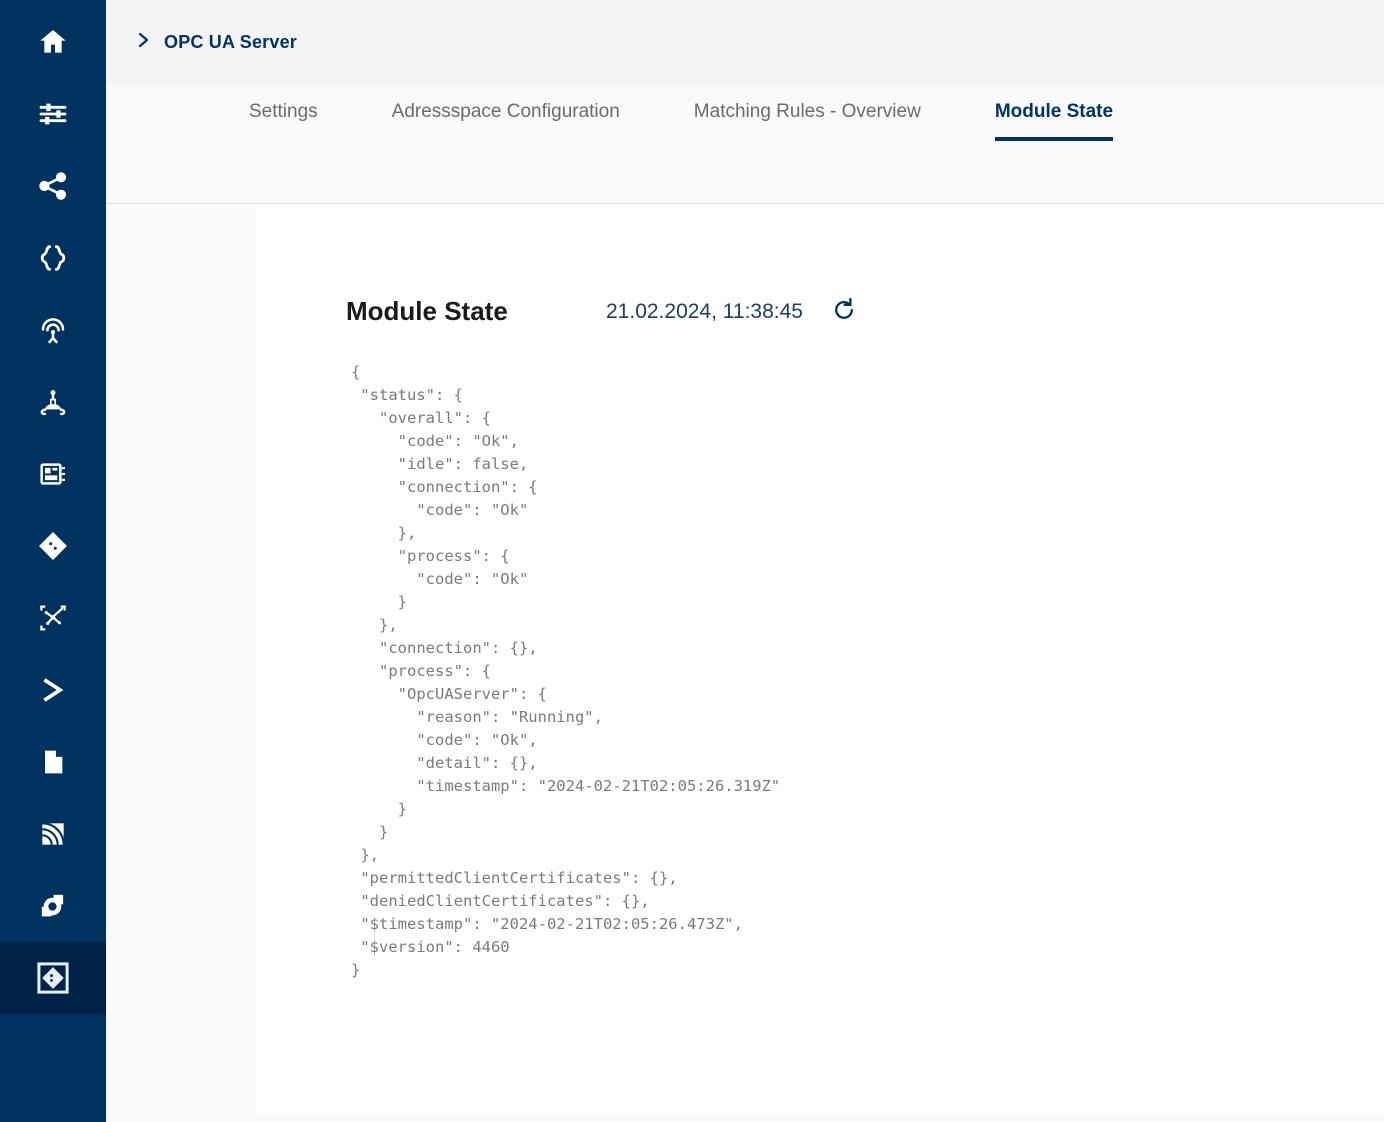  Describe the element at coordinates (506, 113) in the screenshot. I see `tab-adressspace-configuration: Adressspace Configuration` at that location.